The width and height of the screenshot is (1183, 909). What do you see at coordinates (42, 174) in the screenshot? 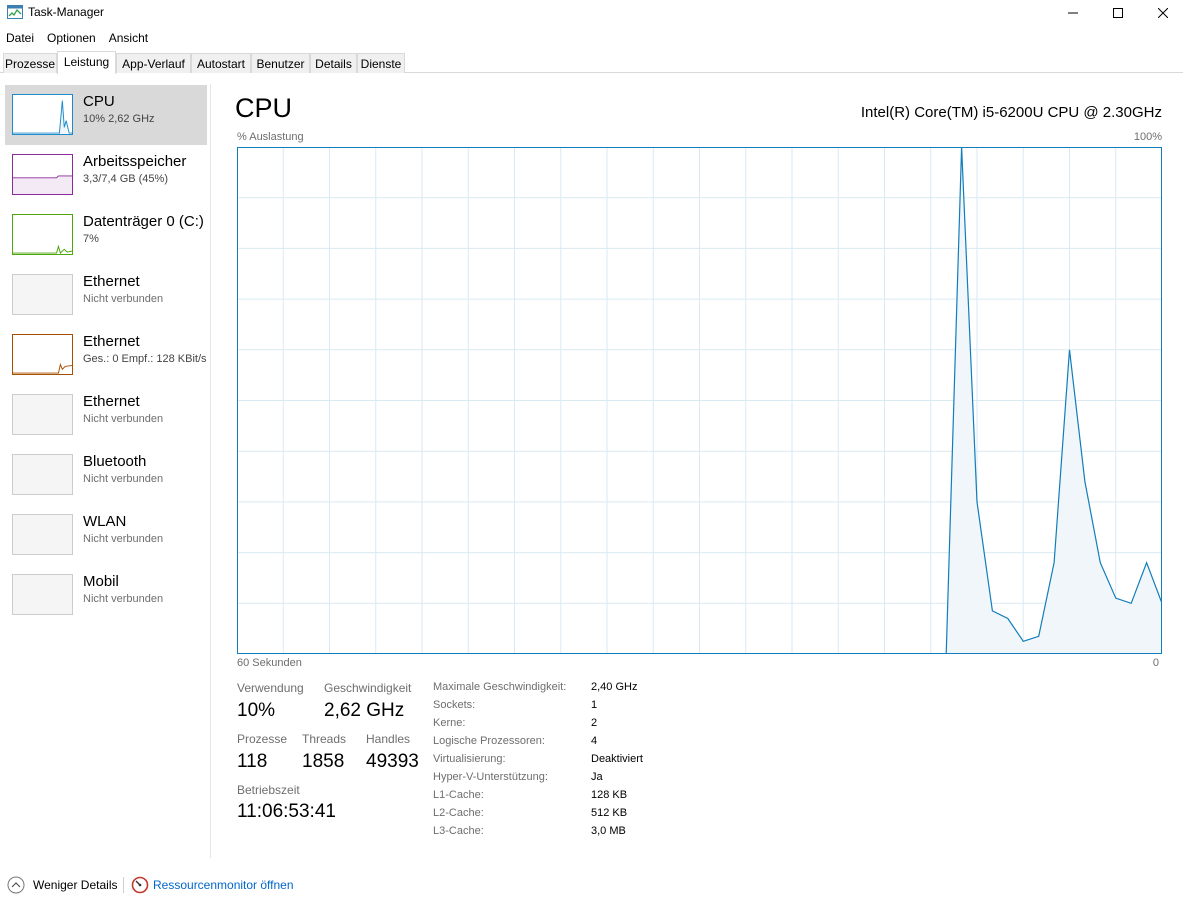
I see `memory-graph-icon` at bounding box center [42, 174].